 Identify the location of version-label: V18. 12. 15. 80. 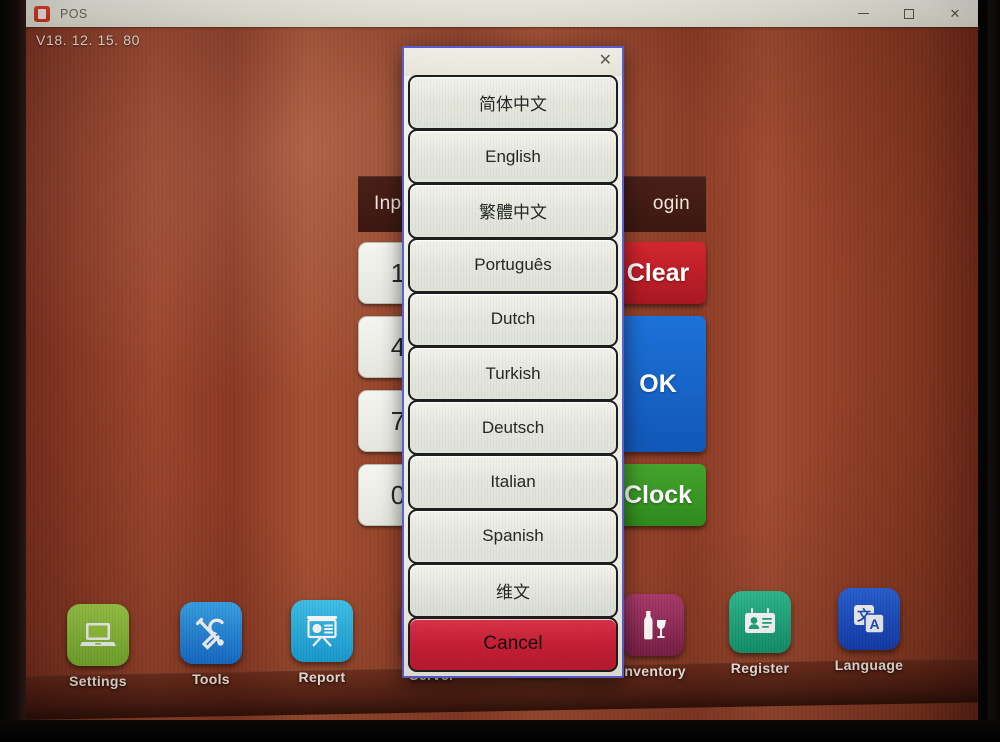
(88, 40).